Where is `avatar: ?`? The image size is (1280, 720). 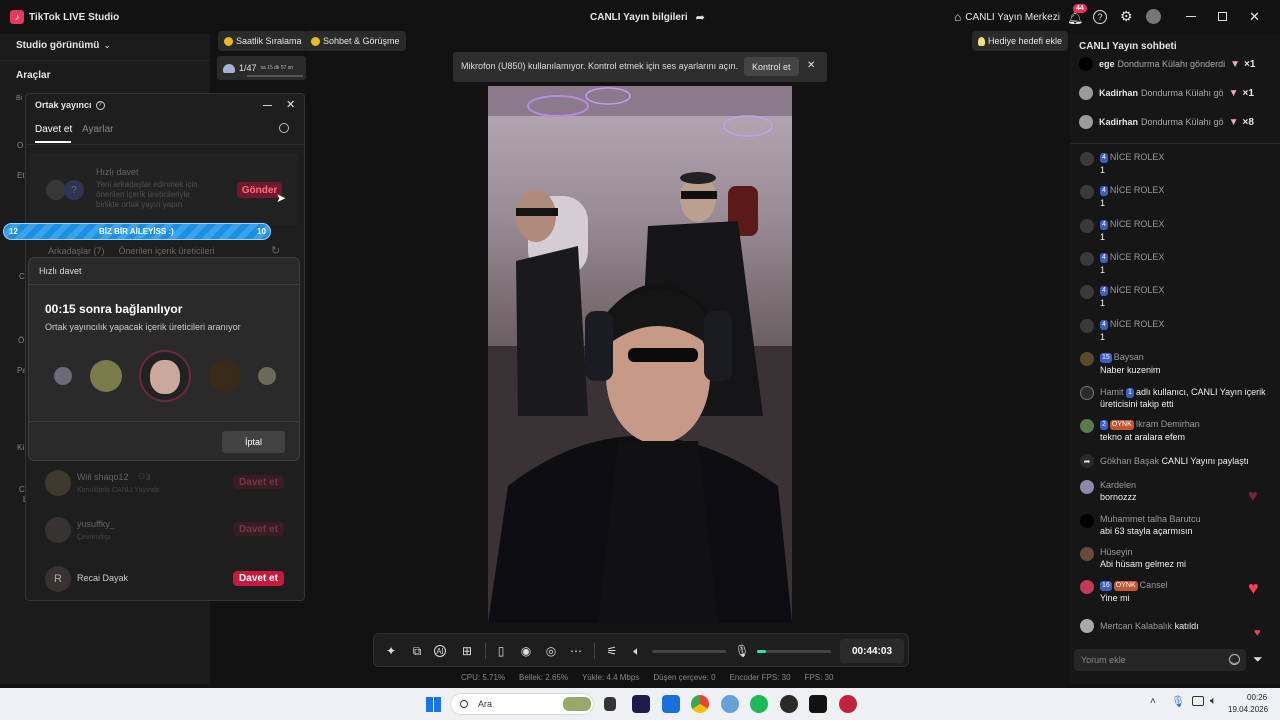 avatar: ? is located at coordinates (74, 190).